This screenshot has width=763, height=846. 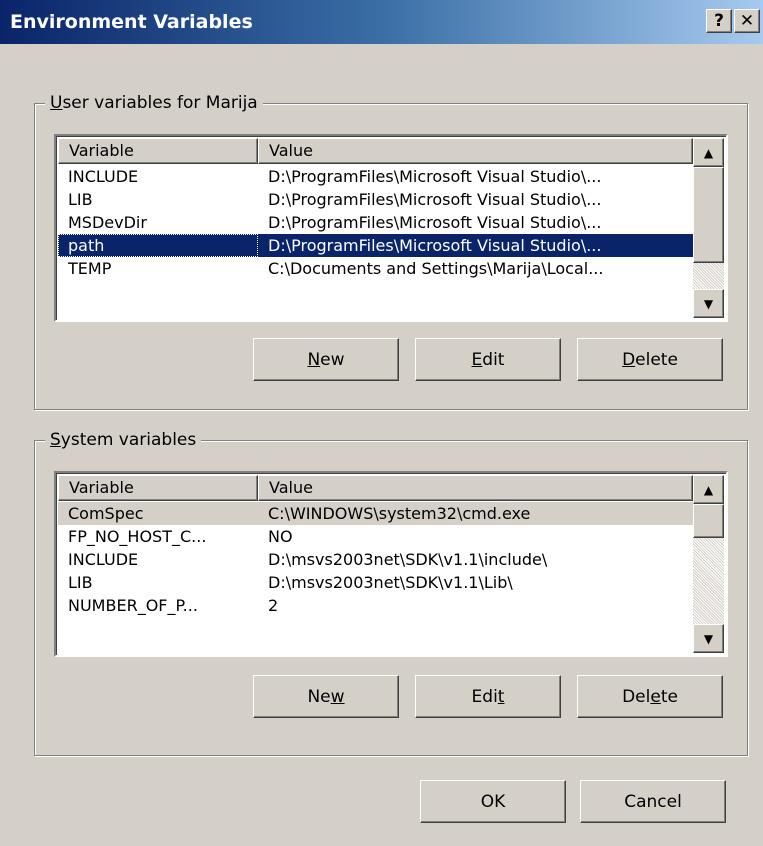 I want to click on list-item-selected: ComSpec C:\WINDOWS\system32\cmd.exe, so click(x=375, y=513).